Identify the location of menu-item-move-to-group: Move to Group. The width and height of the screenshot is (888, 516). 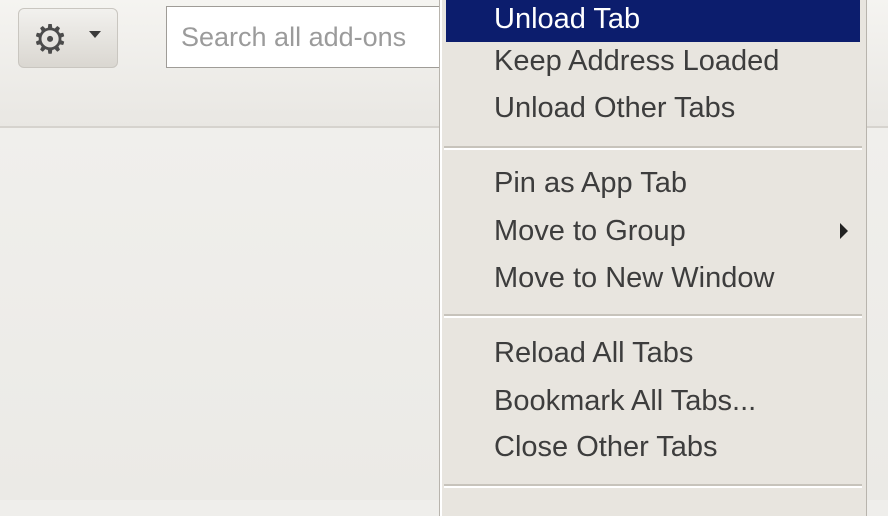
(653, 231).